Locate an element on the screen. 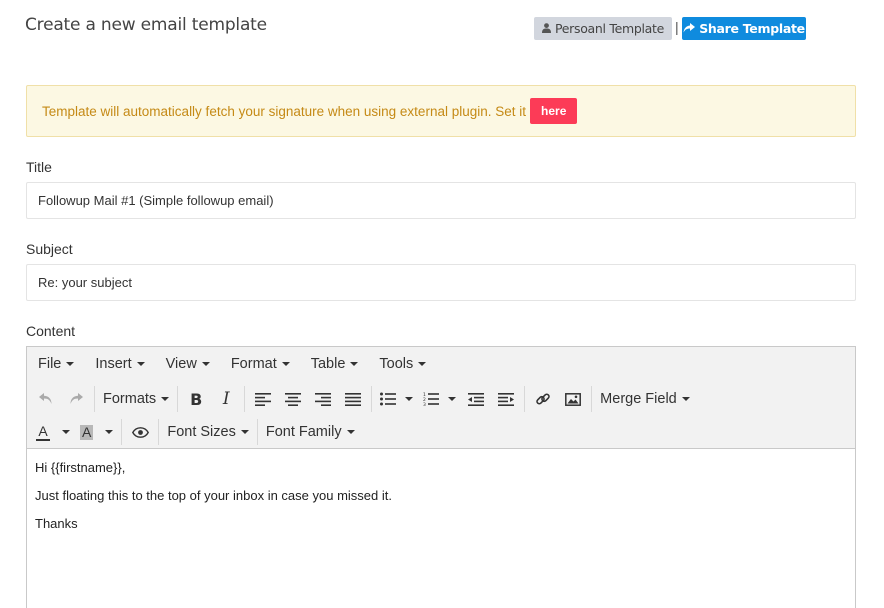 The image size is (884, 608). text-color-button: A is located at coordinates (53, 432).